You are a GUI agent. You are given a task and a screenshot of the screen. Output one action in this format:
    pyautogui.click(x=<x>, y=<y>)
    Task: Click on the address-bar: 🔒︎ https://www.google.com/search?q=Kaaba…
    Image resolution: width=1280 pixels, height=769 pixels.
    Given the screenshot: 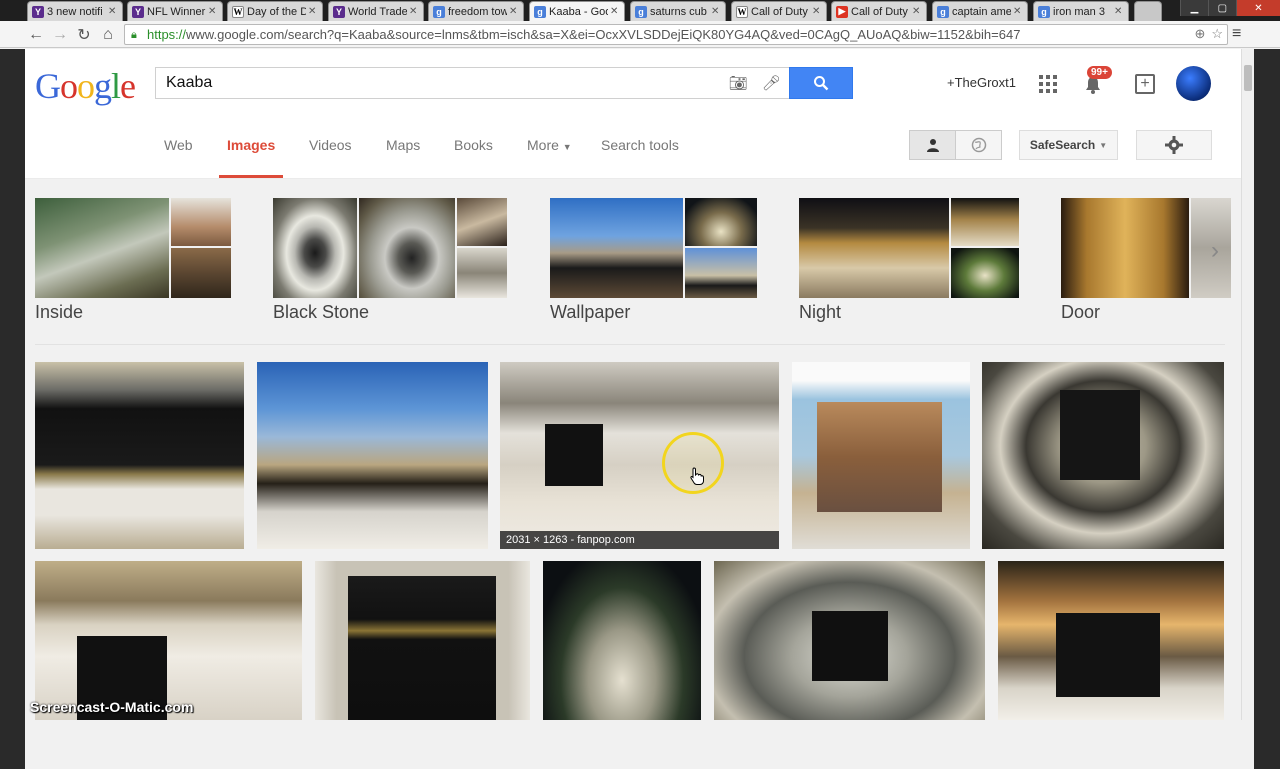 What is the action you would take?
    pyautogui.click(x=676, y=34)
    